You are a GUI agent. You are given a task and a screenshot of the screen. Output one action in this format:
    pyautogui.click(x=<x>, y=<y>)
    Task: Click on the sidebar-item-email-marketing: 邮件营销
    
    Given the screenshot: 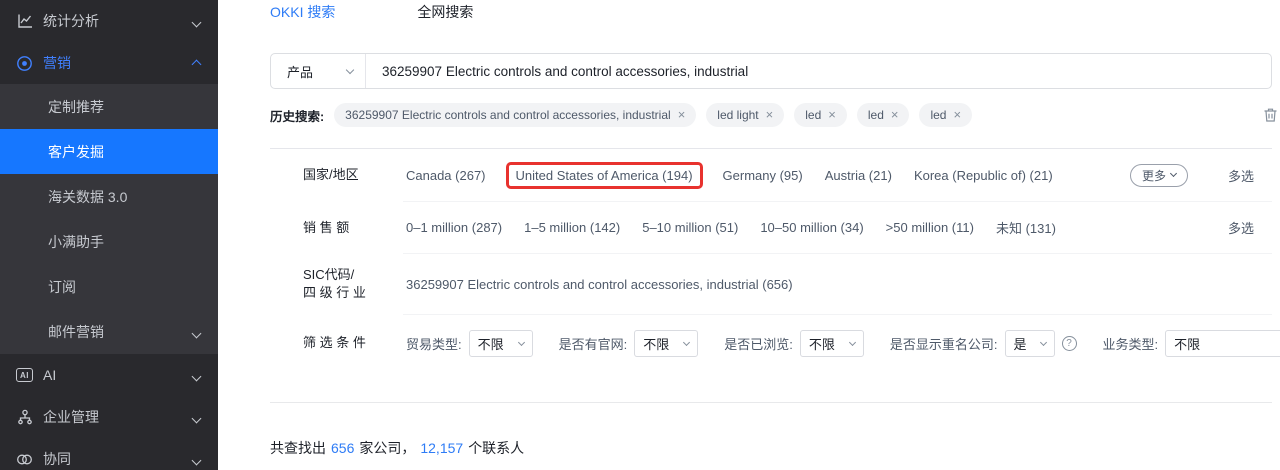 What is the action you would take?
    pyautogui.click(x=109, y=331)
    